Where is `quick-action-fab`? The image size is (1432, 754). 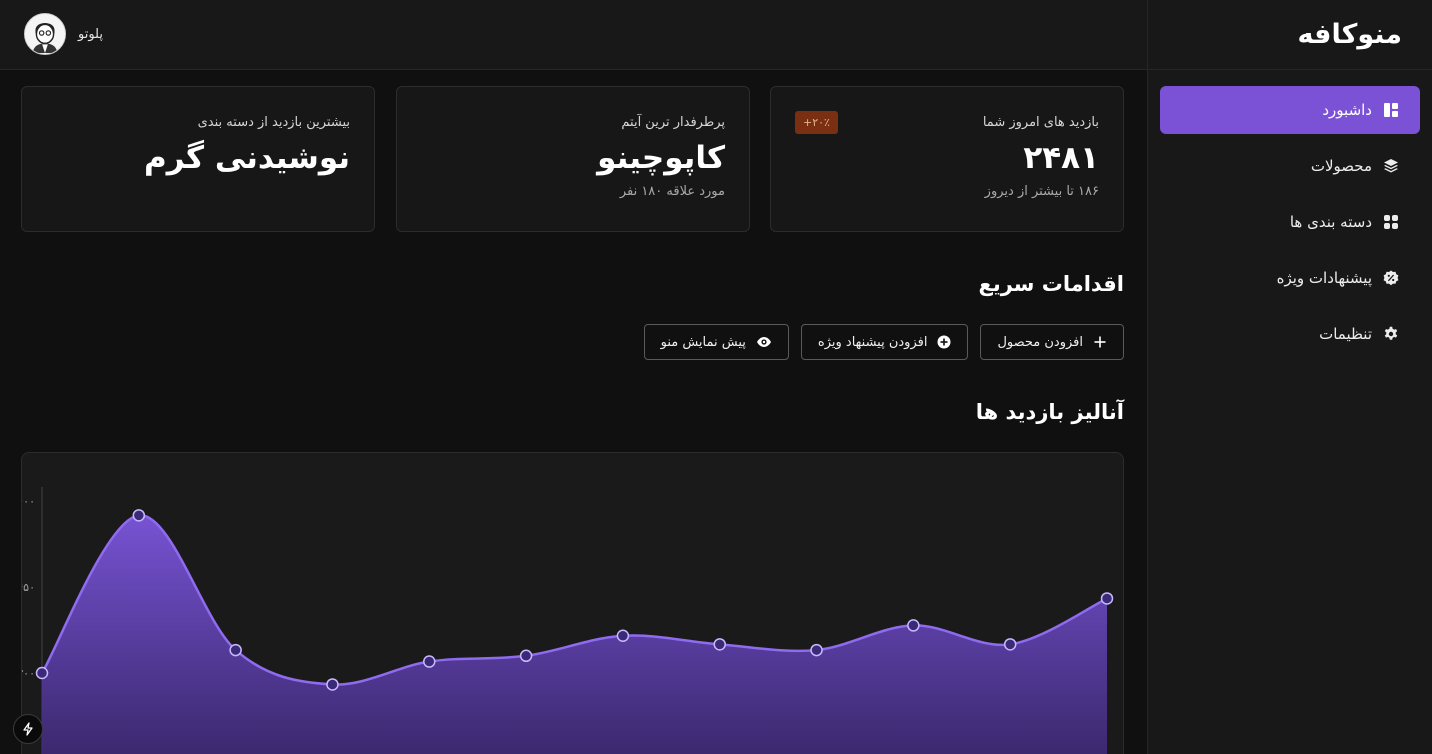 quick-action-fab is located at coordinates (28, 729).